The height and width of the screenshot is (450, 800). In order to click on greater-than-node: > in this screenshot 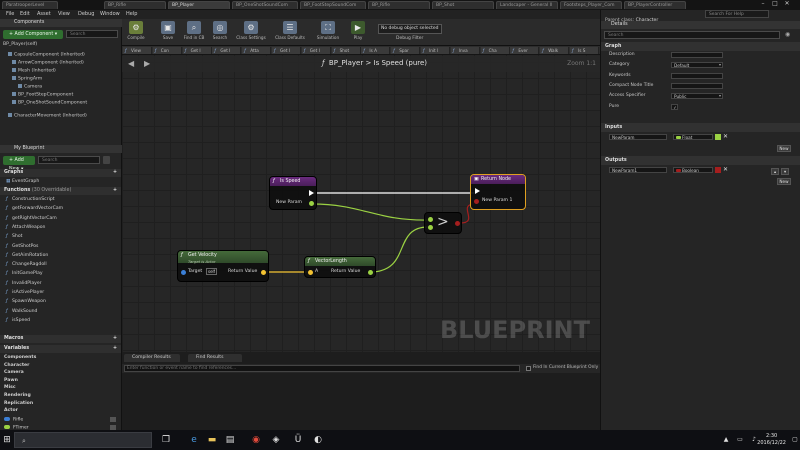, I will do `click(443, 223)`.